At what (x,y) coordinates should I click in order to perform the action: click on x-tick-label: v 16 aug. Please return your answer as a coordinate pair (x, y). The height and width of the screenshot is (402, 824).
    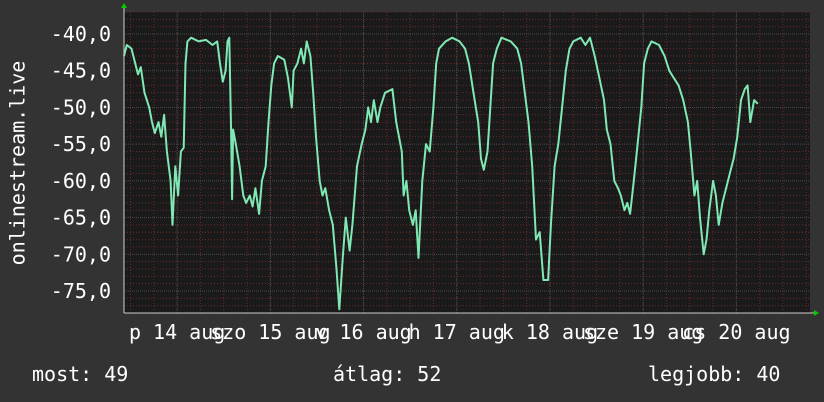
    Looking at the image, I should click on (363, 332).